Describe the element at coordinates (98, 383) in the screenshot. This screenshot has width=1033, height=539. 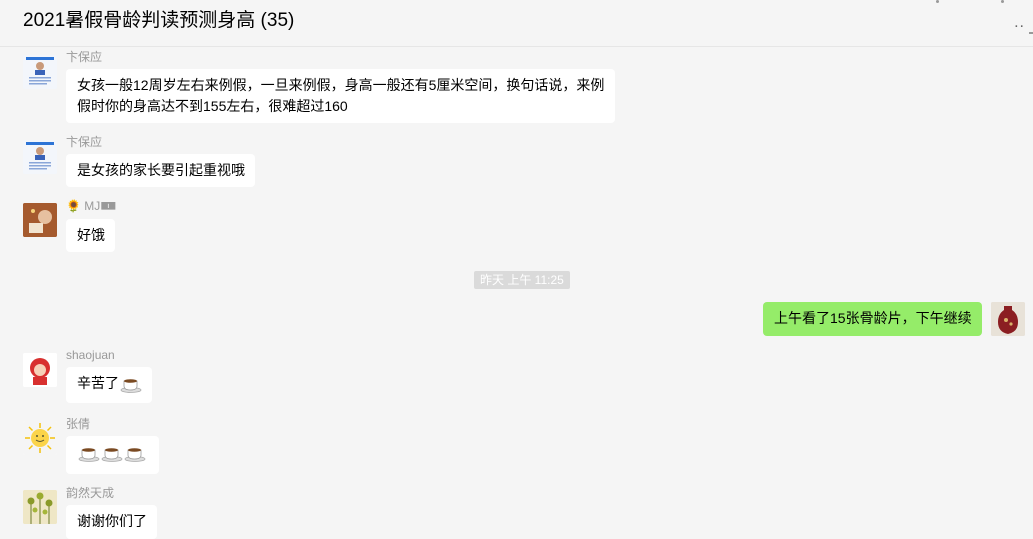
I see `message-text: 辛苦了` at that location.